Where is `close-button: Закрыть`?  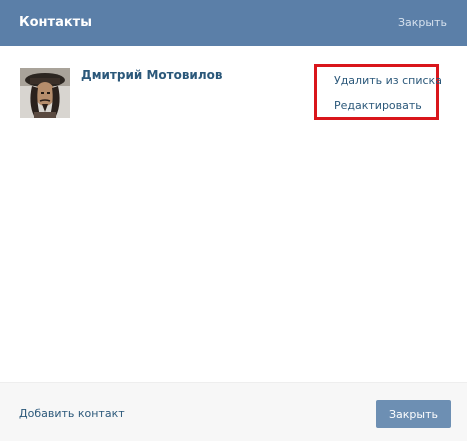 close-button: Закрыть is located at coordinates (413, 414).